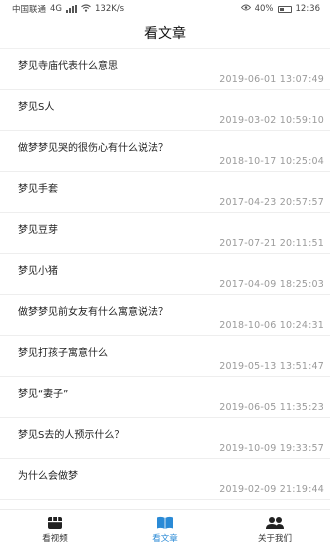 This screenshot has height=550, width=330. Describe the element at coordinates (72, 9) in the screenshot. I see `signal-icon` at that location.